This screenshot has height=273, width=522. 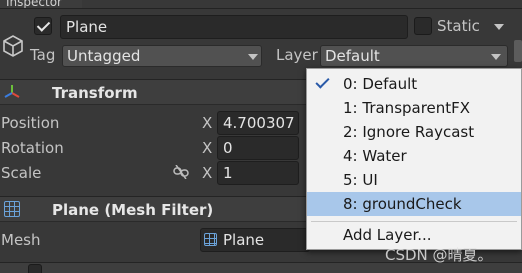 I want to click on position-label: Position, so click(x=30, y=123).